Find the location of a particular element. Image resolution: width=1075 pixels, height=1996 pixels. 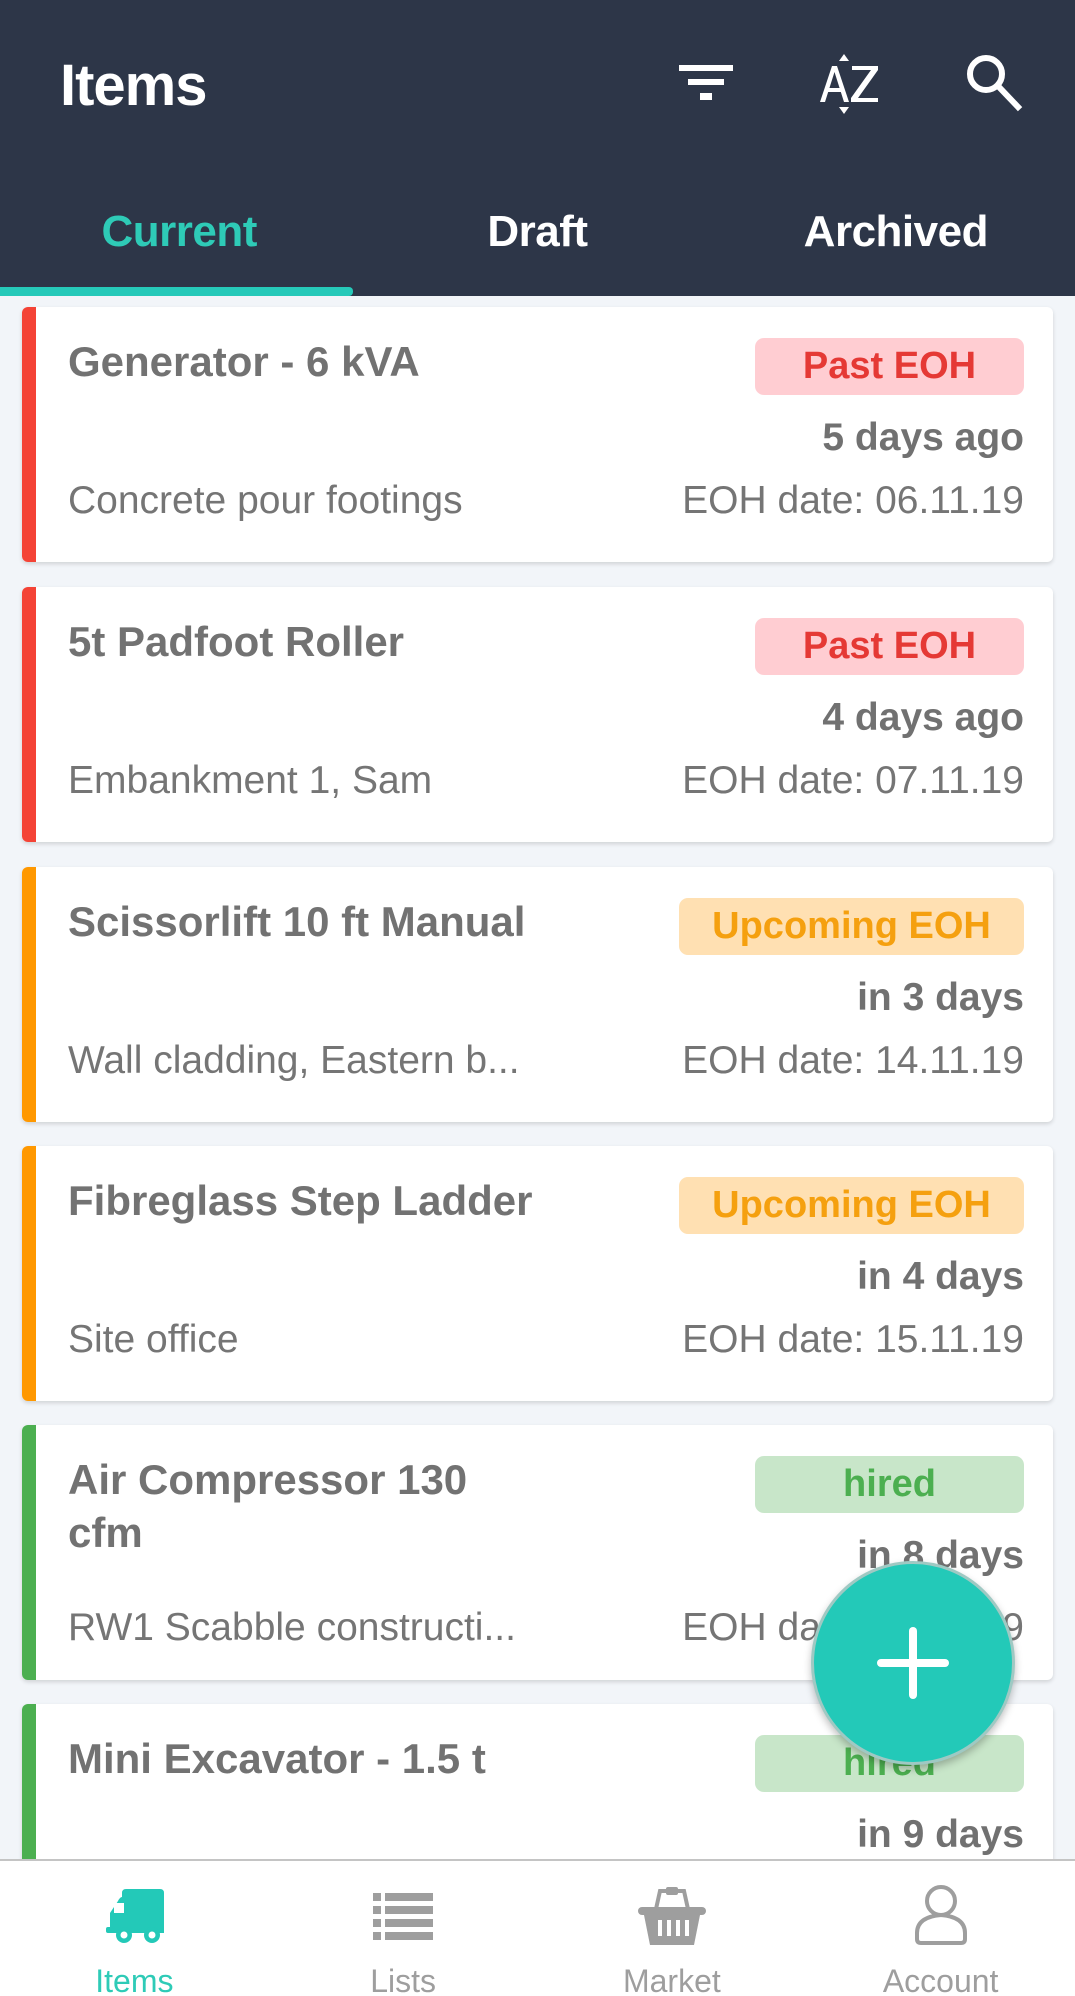

search-icon is located at coordinates (995, 83).